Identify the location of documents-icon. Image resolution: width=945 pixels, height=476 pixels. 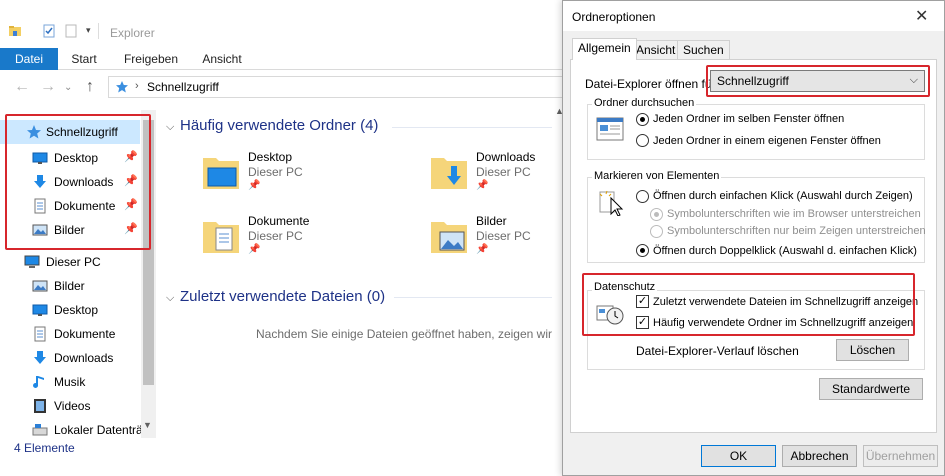
(40, 334).